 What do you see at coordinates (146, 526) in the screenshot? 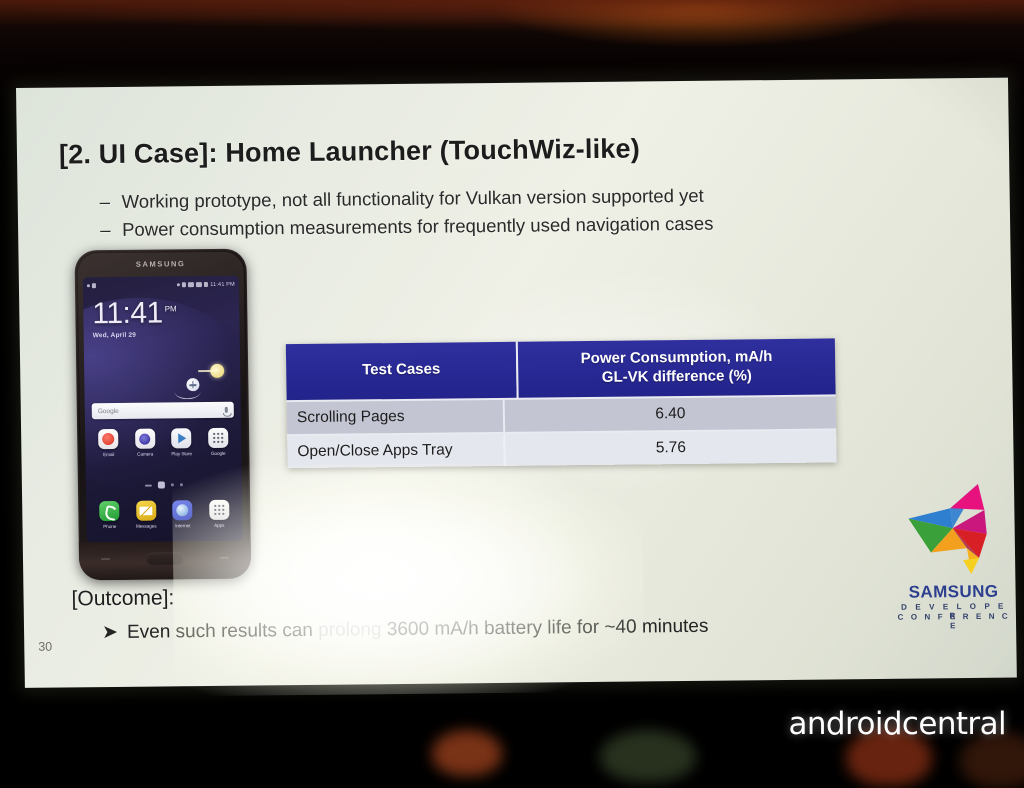
I see `app-label: Messages` at bounding box center [146, 526].